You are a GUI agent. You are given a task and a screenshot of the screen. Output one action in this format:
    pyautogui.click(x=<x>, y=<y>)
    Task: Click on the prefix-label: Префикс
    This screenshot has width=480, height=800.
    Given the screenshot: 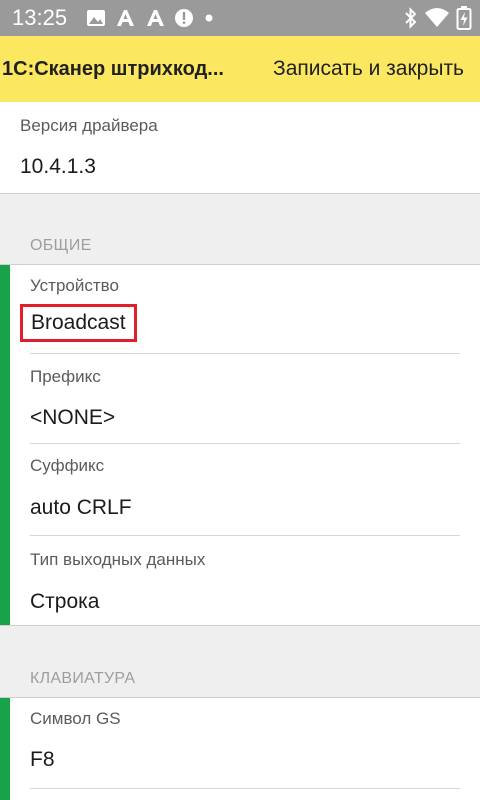 What is the action you would take?
    pyautogui.click(x=65, y=376)
    